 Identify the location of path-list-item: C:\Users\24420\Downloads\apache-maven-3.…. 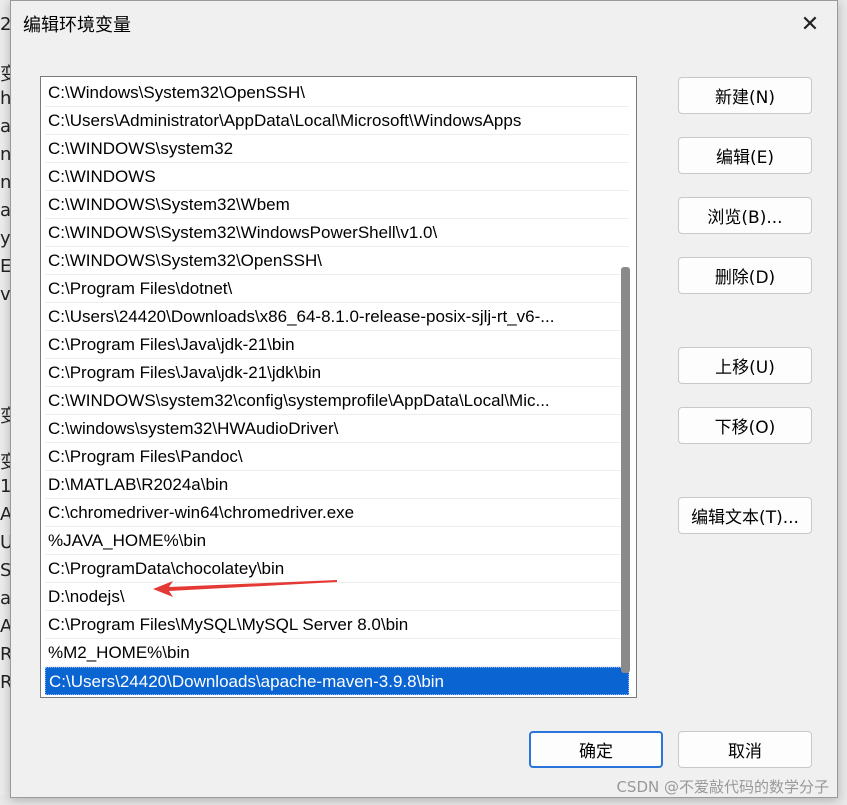
(337, 681).